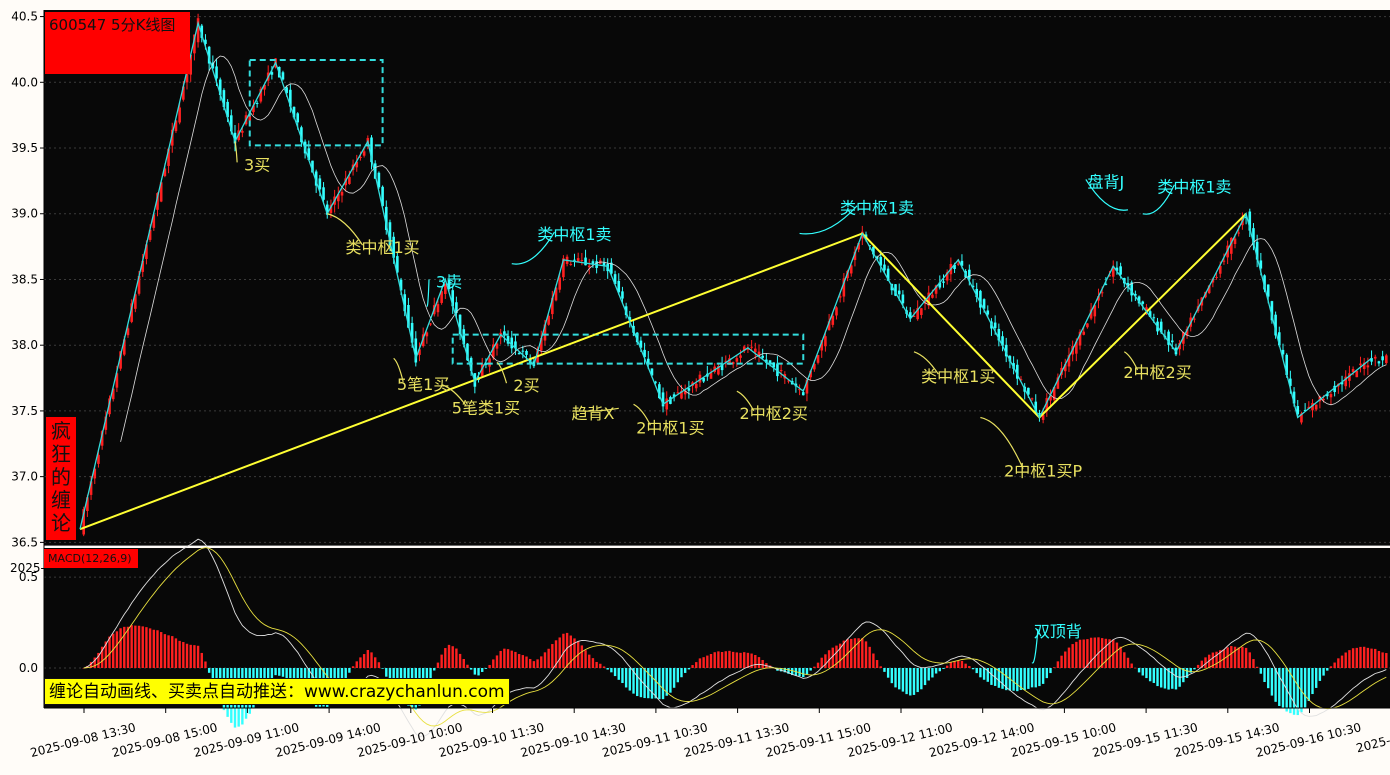 Image resolution: width=1390 pixels, height=775 pixels. What do you see at coordinates (382, 247) in the screenshot?
I see `annotation-label: 类中枢1买` at bounding box center [382, 247].